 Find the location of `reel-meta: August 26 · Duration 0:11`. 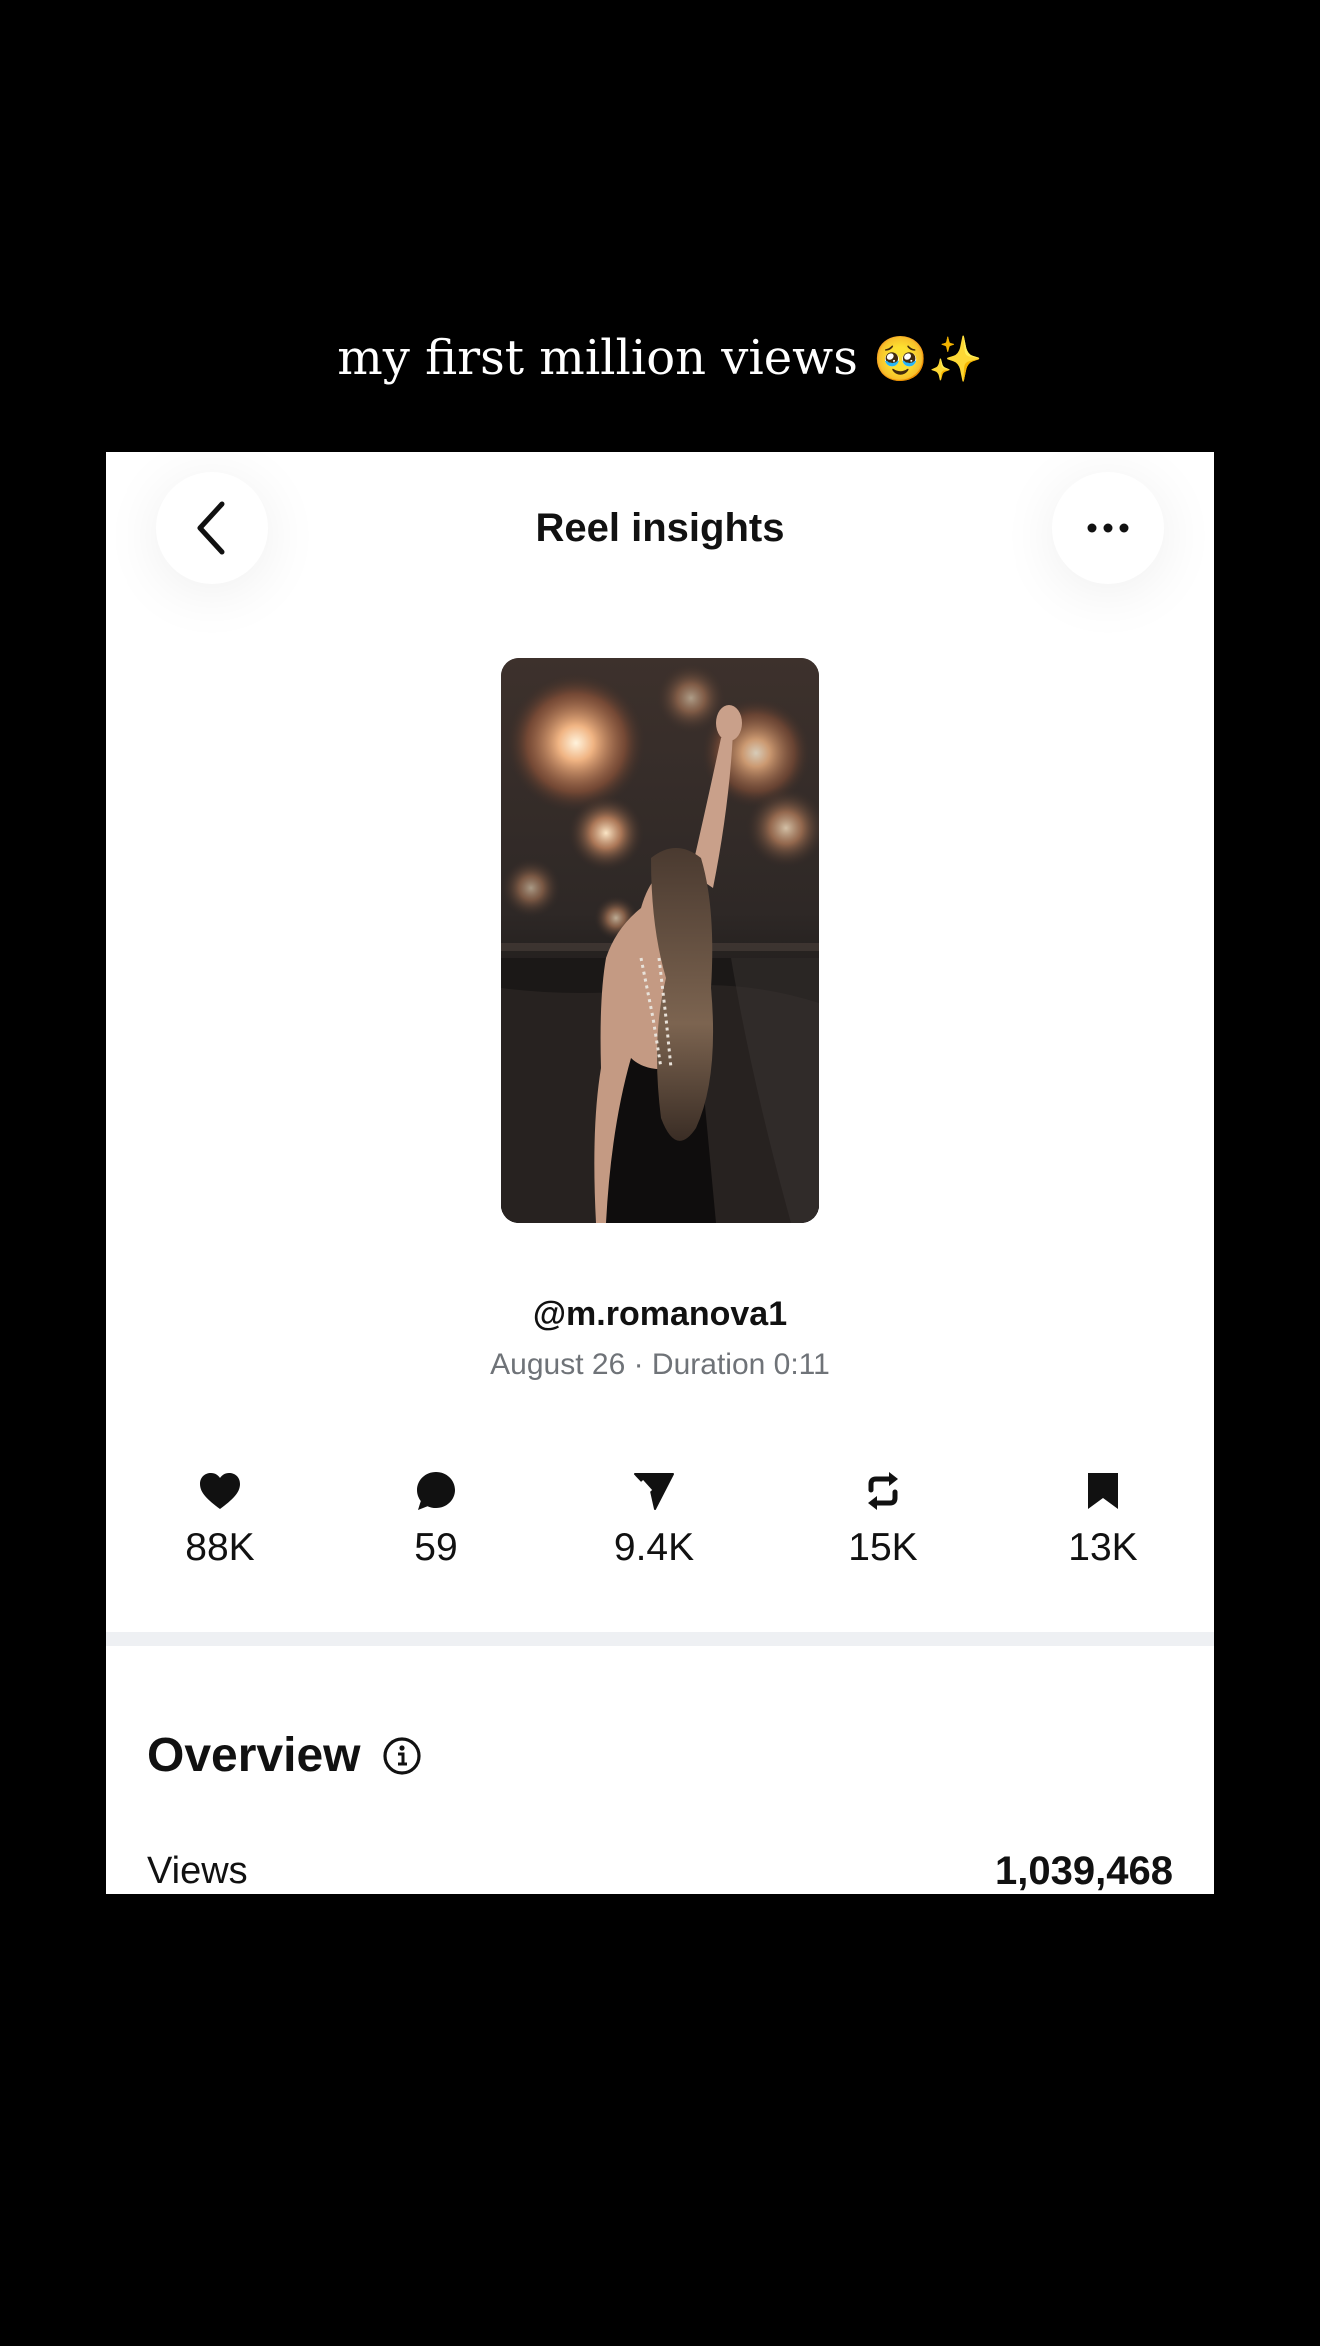

reel-meta: August 26 · Duration 0:11 is located at coordinates (660, 1364).